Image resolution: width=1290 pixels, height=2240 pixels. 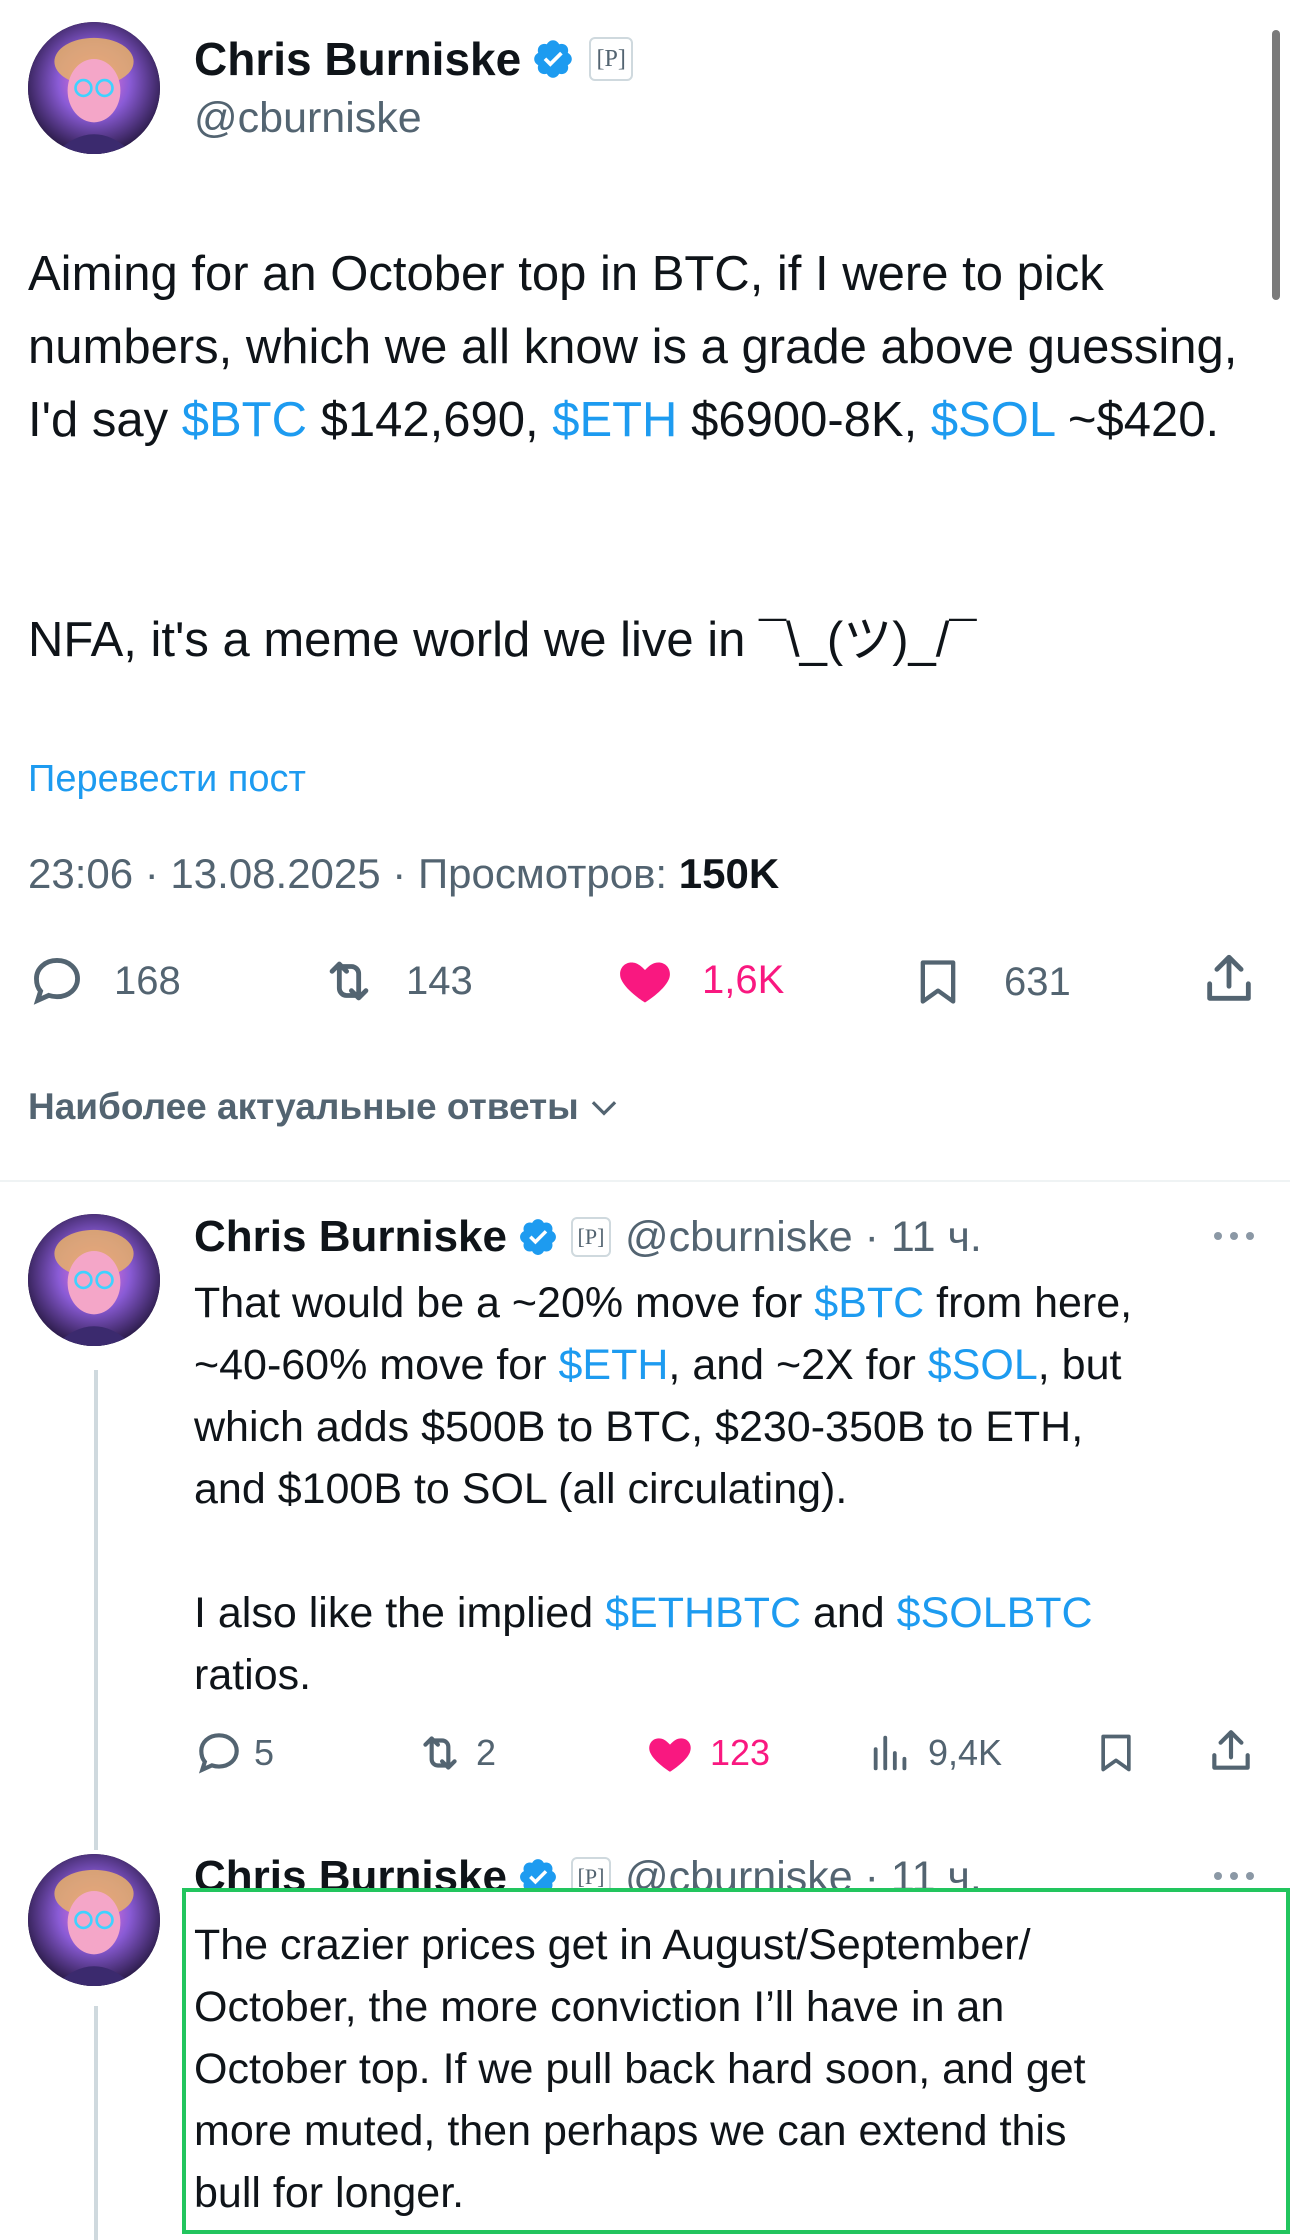 What do you see at coordinates (439, 980) in the screenshot?
I see `repost-count: 143` at bounding box center [439, 980].